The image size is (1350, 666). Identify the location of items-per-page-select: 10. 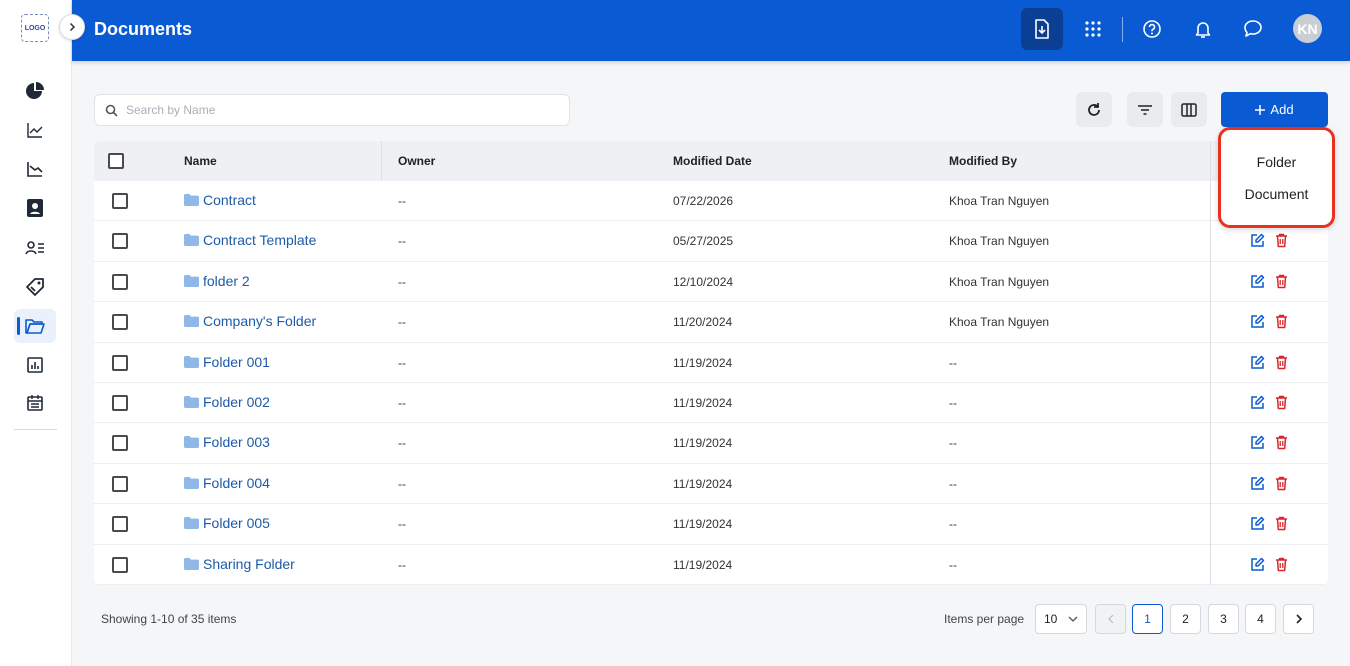
(1061, 619).